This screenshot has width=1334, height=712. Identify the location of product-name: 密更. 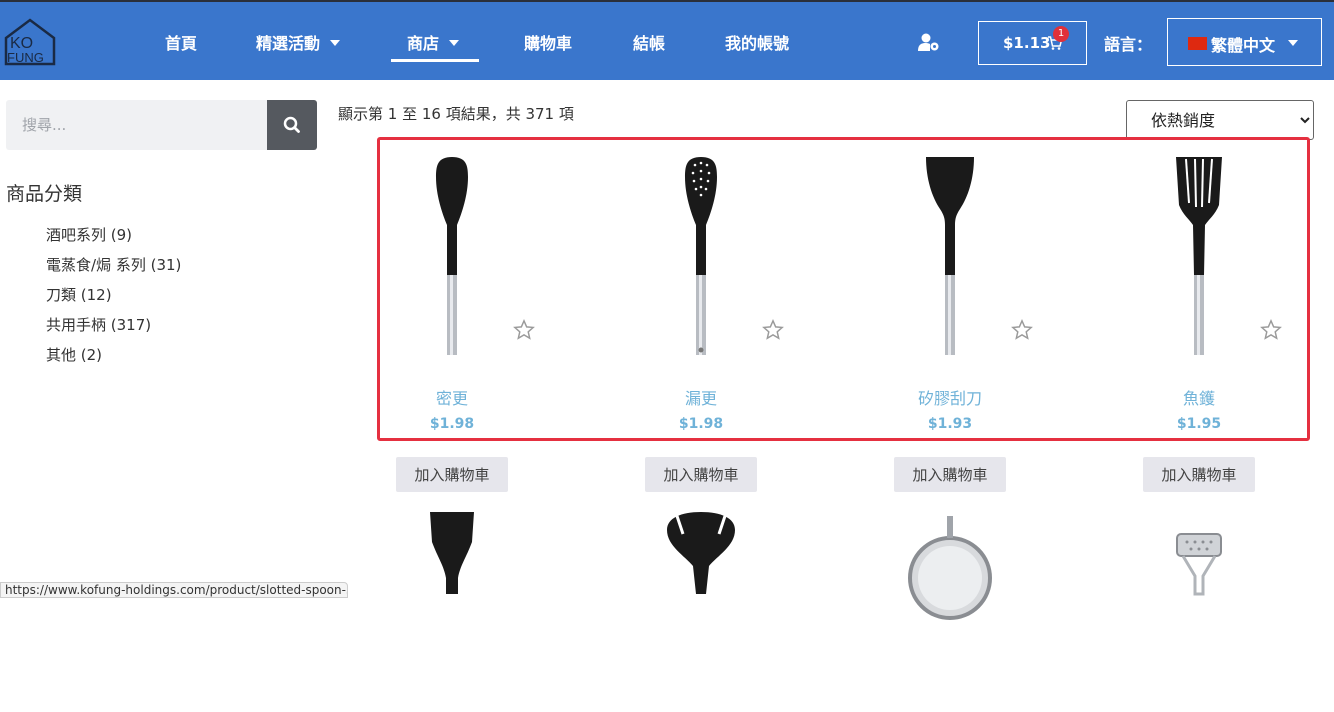
(452, 397).